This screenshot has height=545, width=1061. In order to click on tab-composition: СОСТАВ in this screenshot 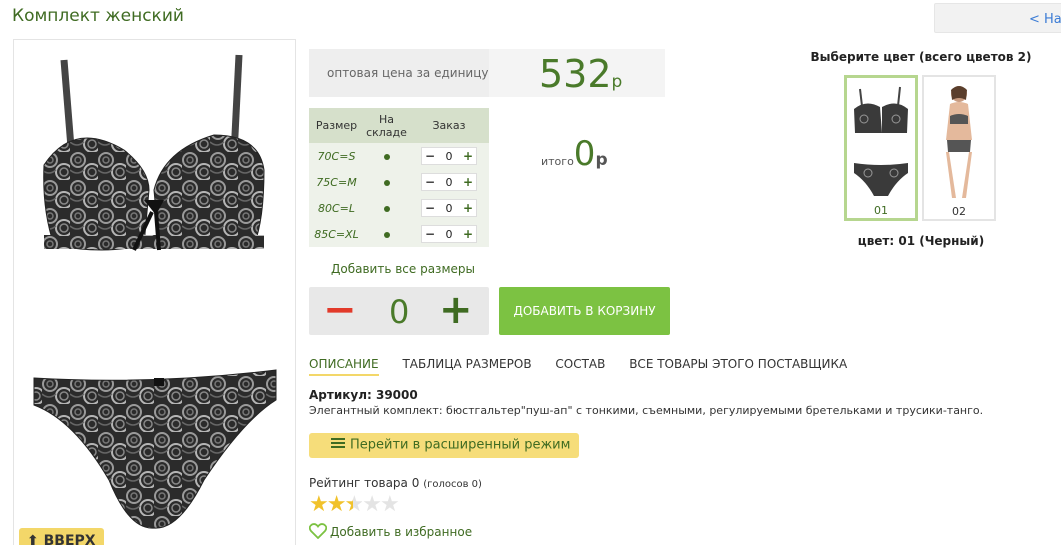, I will do `click(580, 365)`.